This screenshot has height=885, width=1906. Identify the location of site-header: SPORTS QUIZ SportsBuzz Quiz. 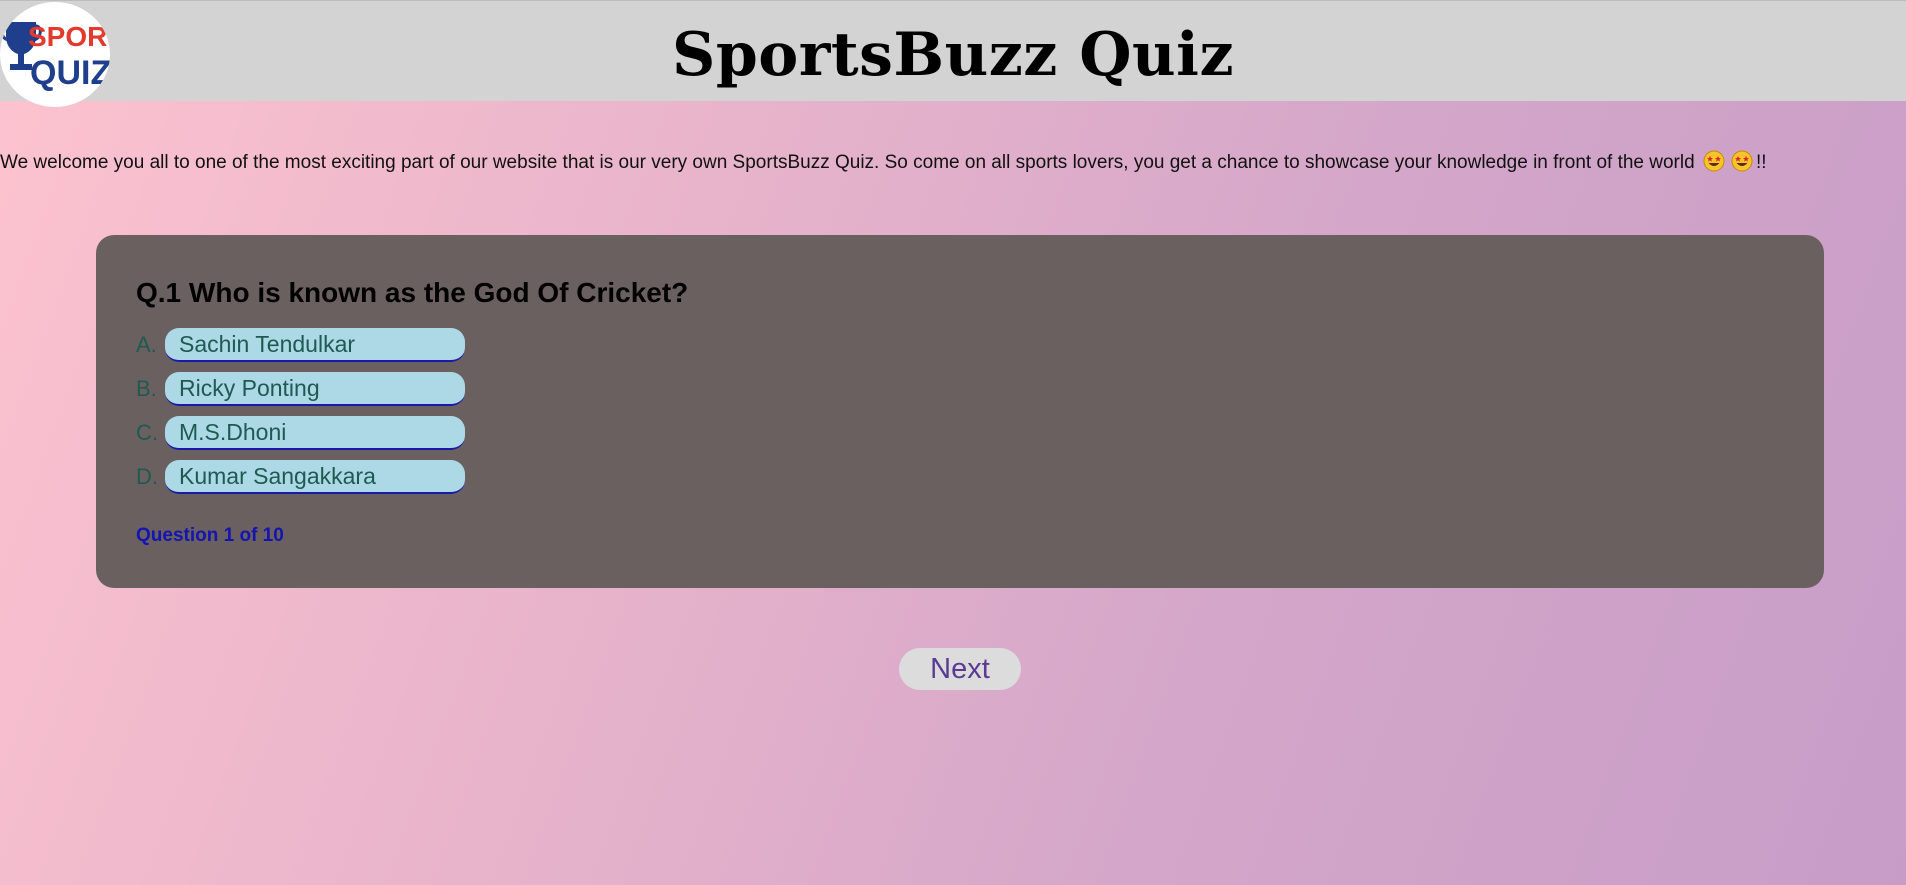
(953, 53).